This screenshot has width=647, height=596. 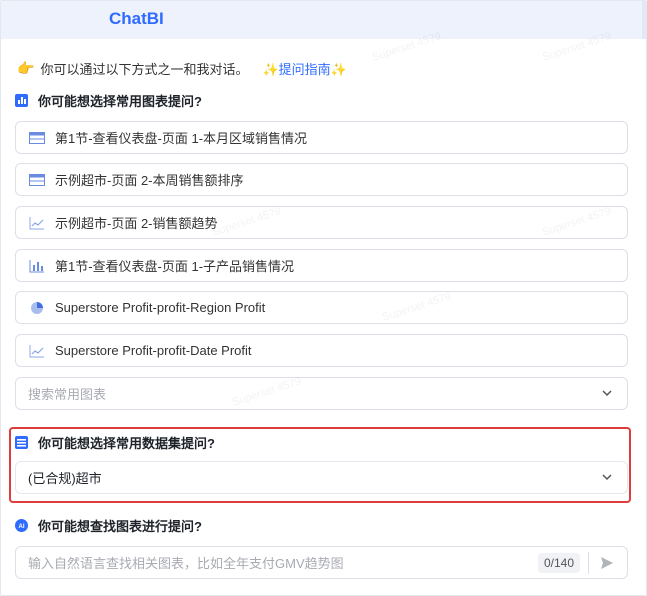 I want to click on charts-section-title: 你可能想选择常用图表提问?, so click(x=108, y=100).